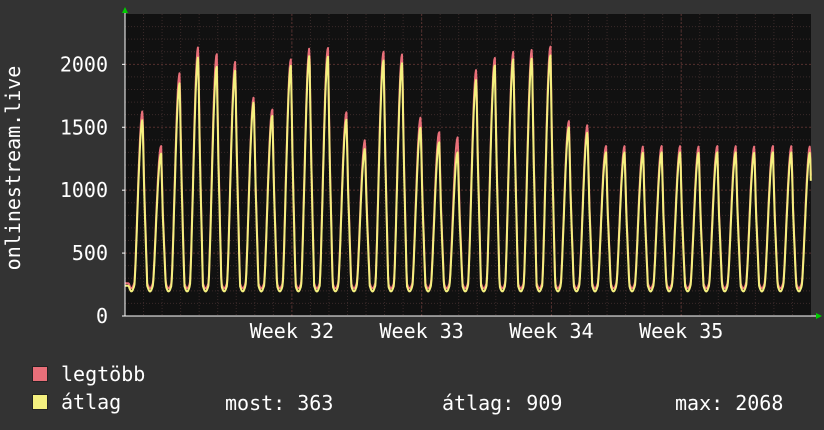 This screenshot has width=824, height=430. Describe the element at coordinates (681, 331) in the screenshot. I see `x-tick-label: Week 35` at that location.